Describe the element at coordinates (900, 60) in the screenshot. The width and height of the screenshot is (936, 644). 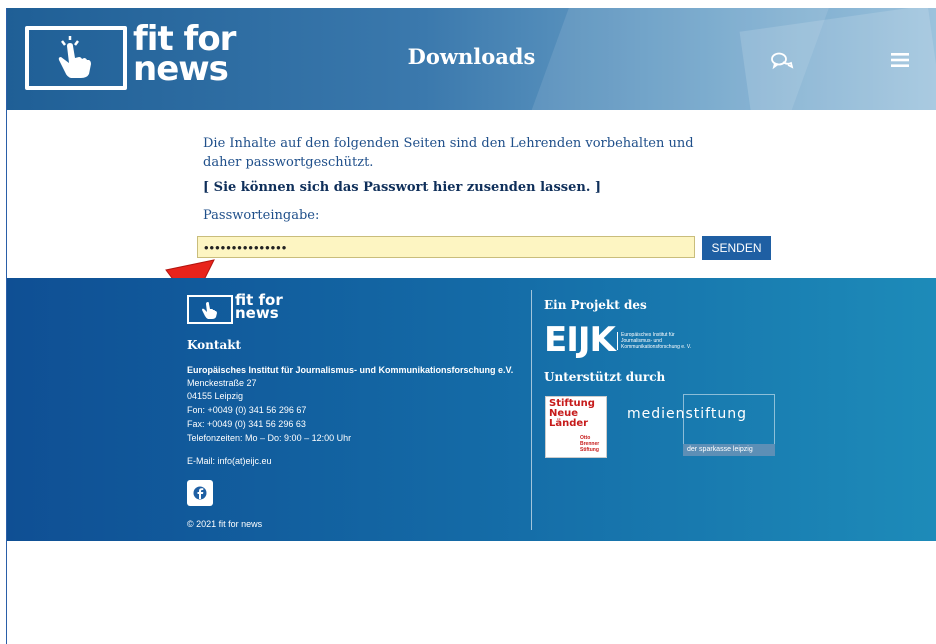
I see `hamburger-menu-icon` at that location.